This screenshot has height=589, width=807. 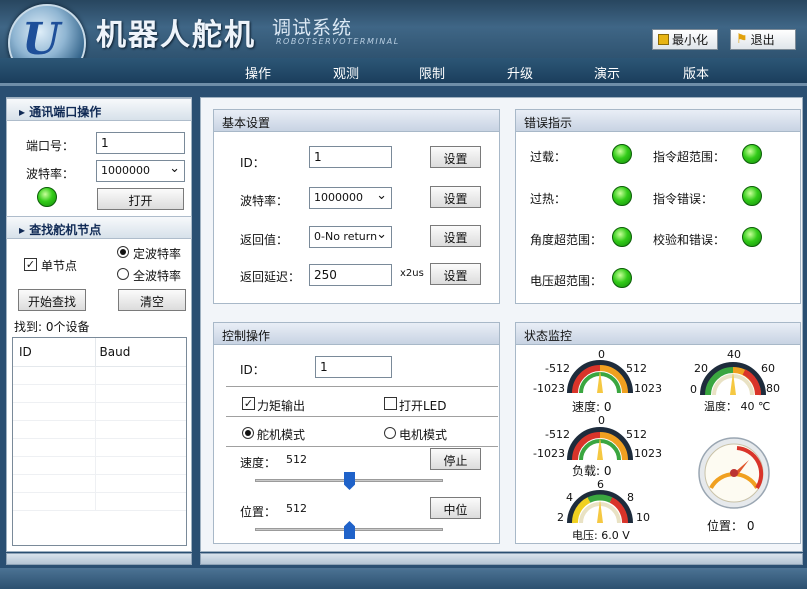 What do you see at coordinates (252, 163) in the screenshot?
I see `basic-id-label: ID：` at bounding box center [252, 163].